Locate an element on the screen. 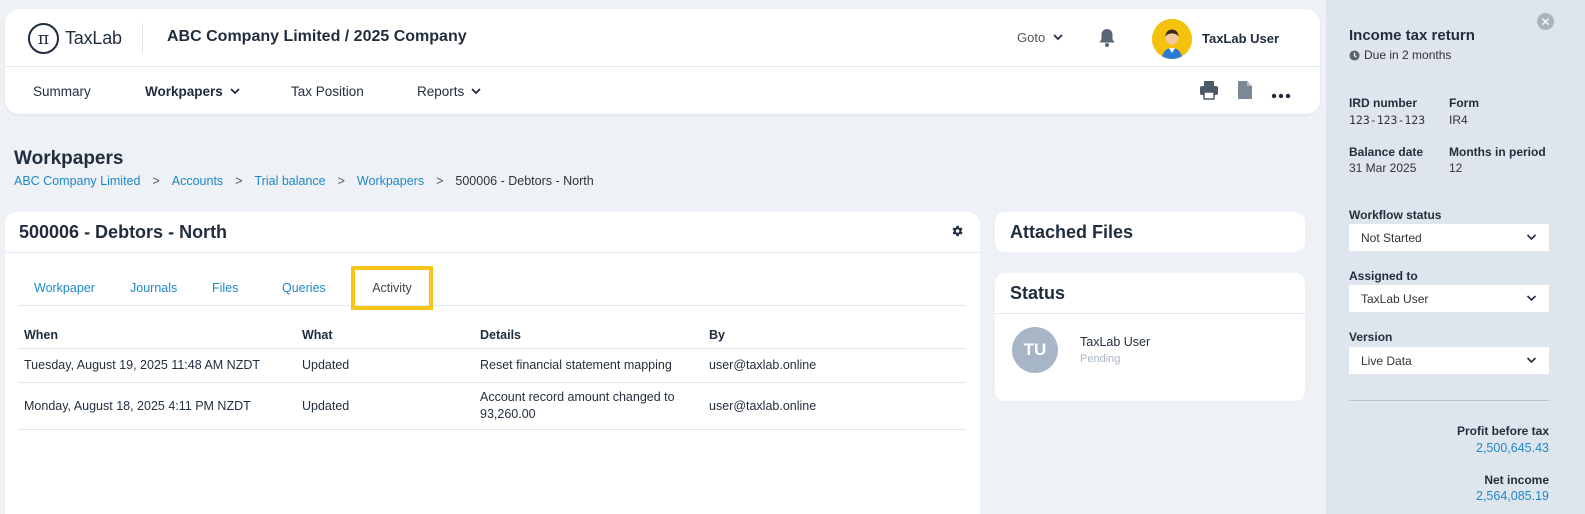 The height and width of the screenshot is (514, 1585). bell-icon is located at coordinates (1107, 39).